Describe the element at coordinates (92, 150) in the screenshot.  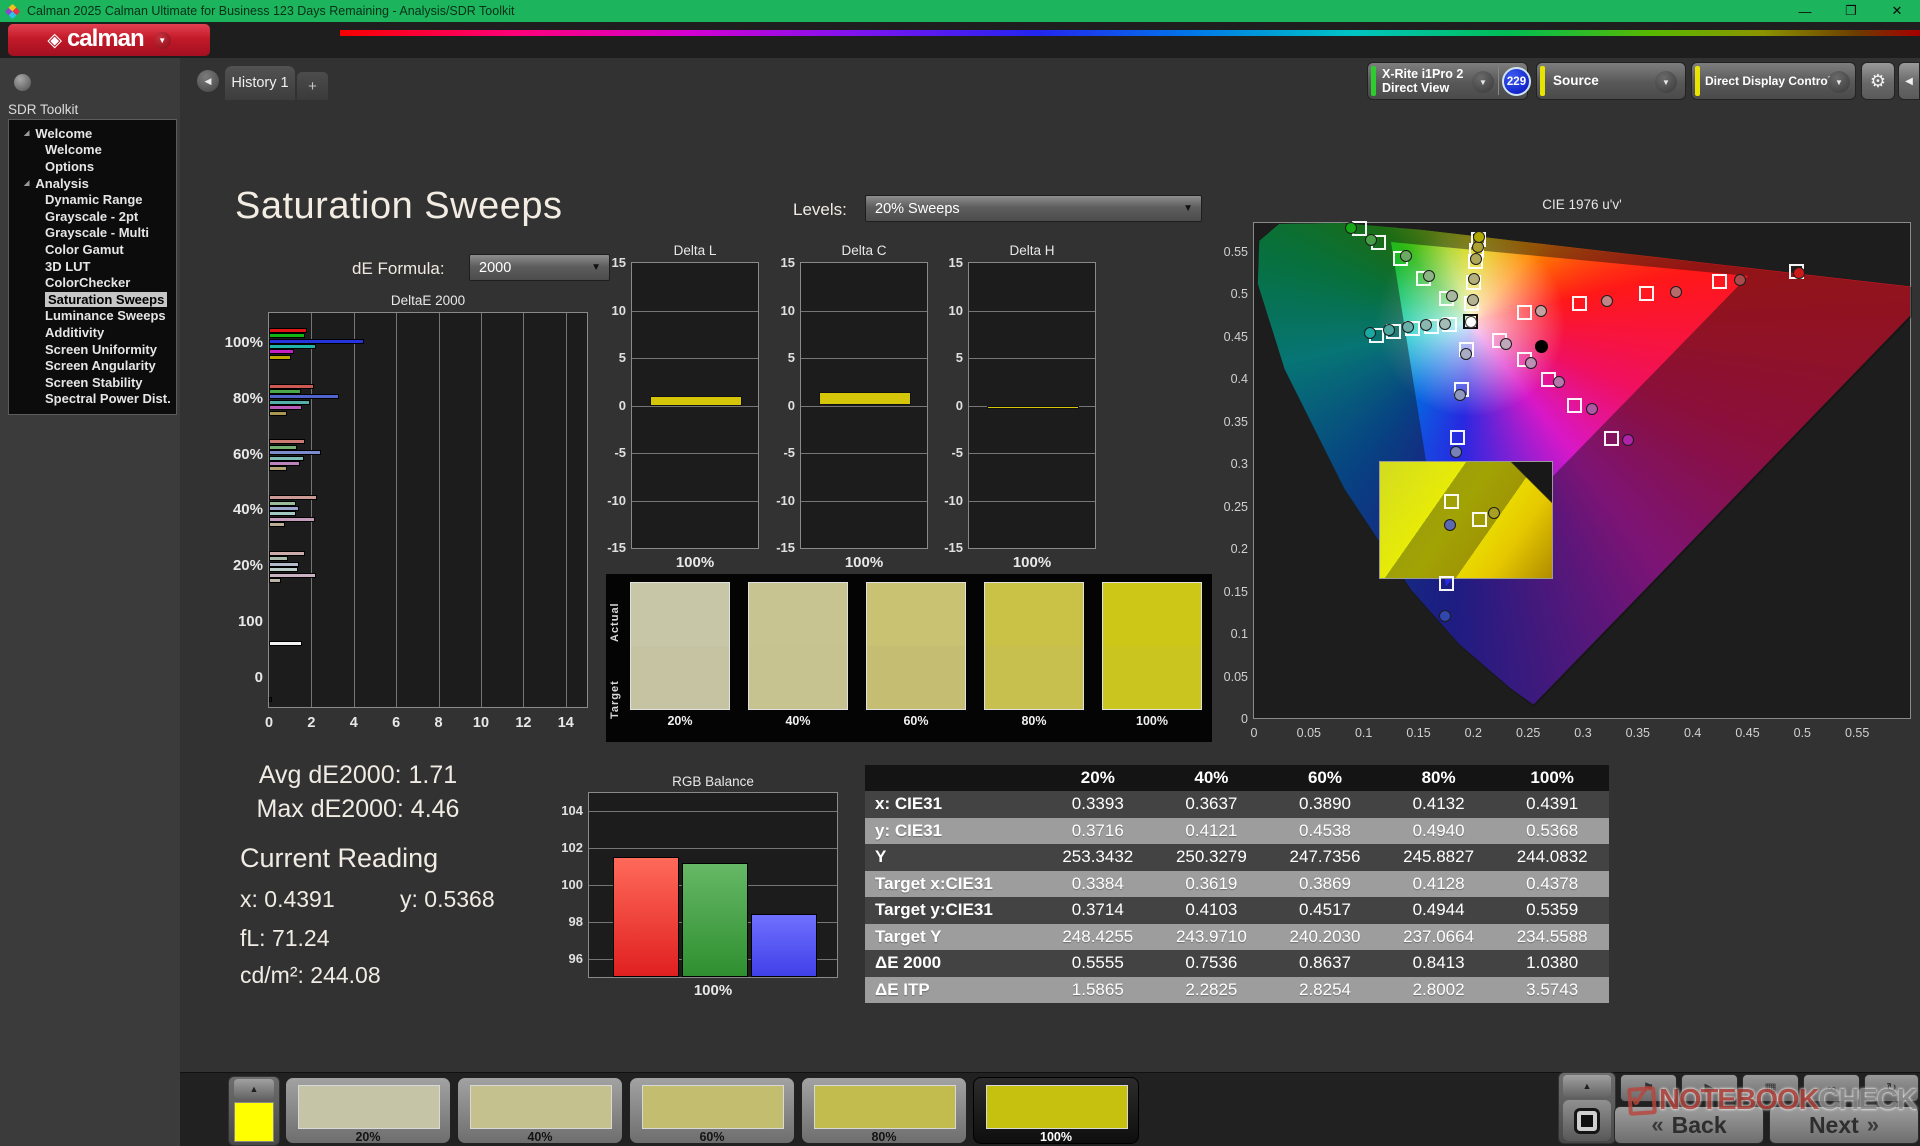
I see `sidebar-item-welcome: Welcome` at that location.